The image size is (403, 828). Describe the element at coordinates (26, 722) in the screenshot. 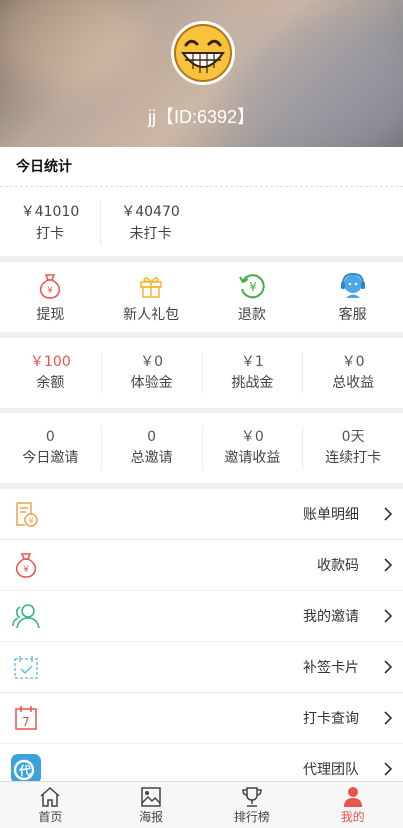

I see `svg-text: 7` at that location.